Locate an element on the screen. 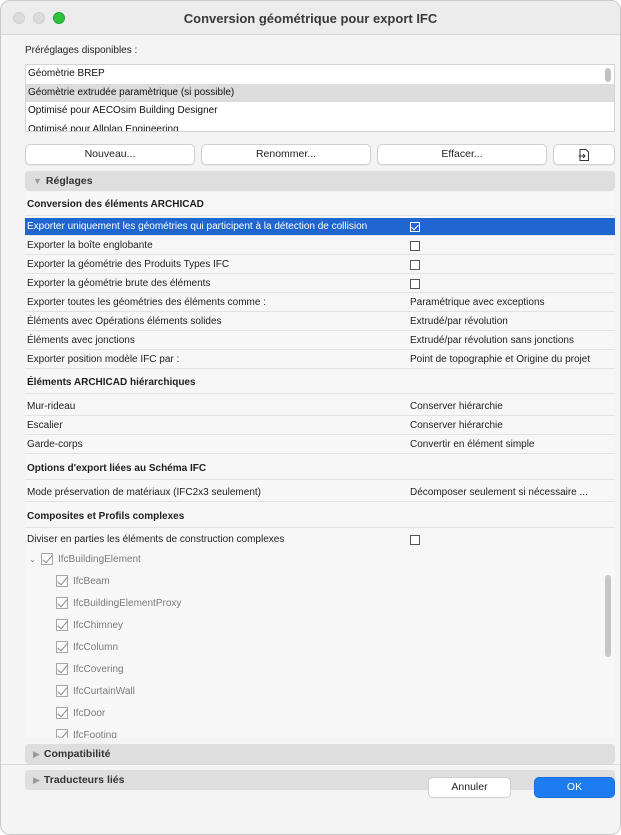 This screenshot has height=835, width=621. setting-label: Exporter position modèle IFC par : is located at coordinates (103, 359).